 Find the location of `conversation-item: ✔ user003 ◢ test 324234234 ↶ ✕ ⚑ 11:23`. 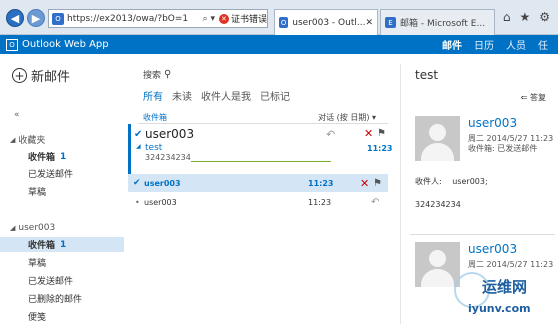

conversation-item: ✔ user003 ◢ test 324234234 ↶ ✕ ⚑ 11:23 is located at coordinates (260, 149).